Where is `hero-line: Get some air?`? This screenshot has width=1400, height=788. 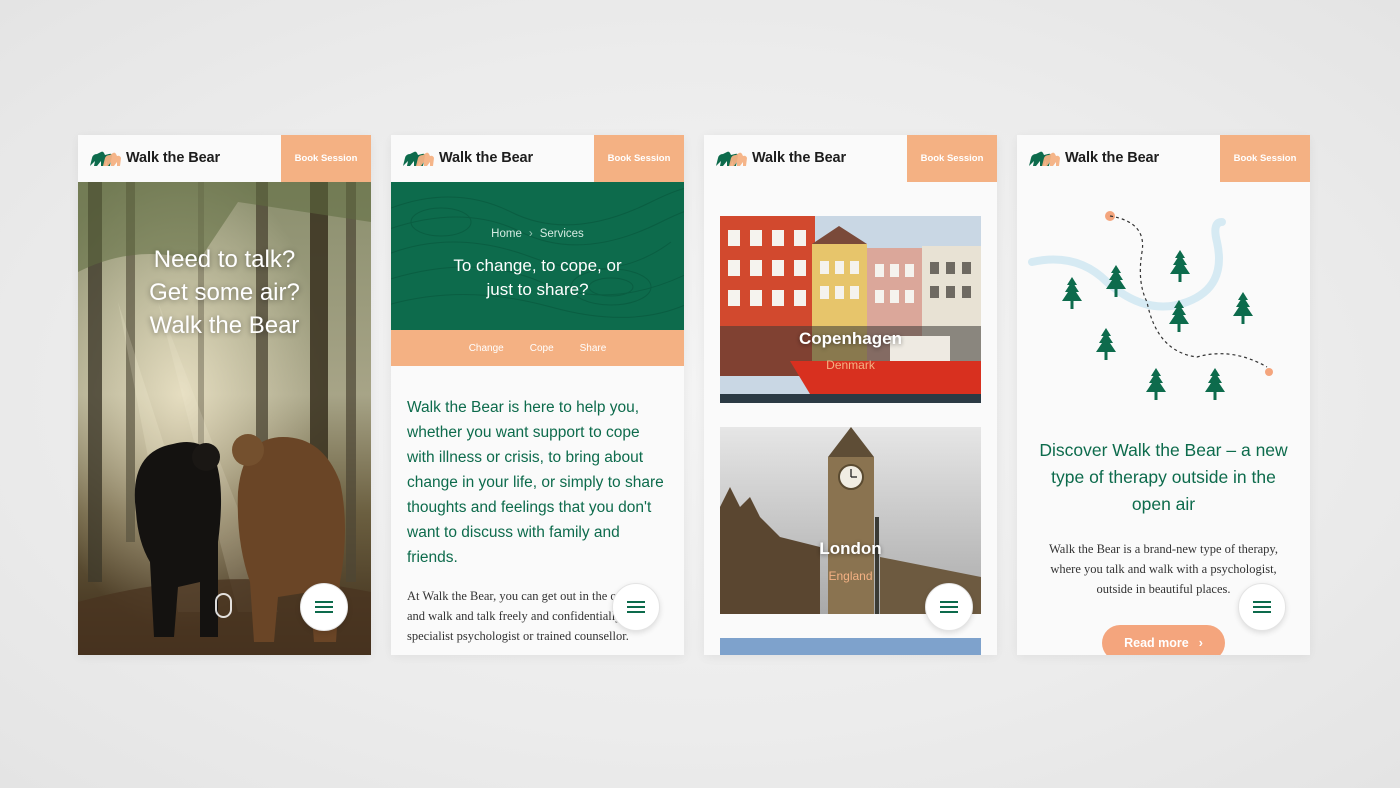
hero-line: Get some air? is located at coordinates (224, 292).